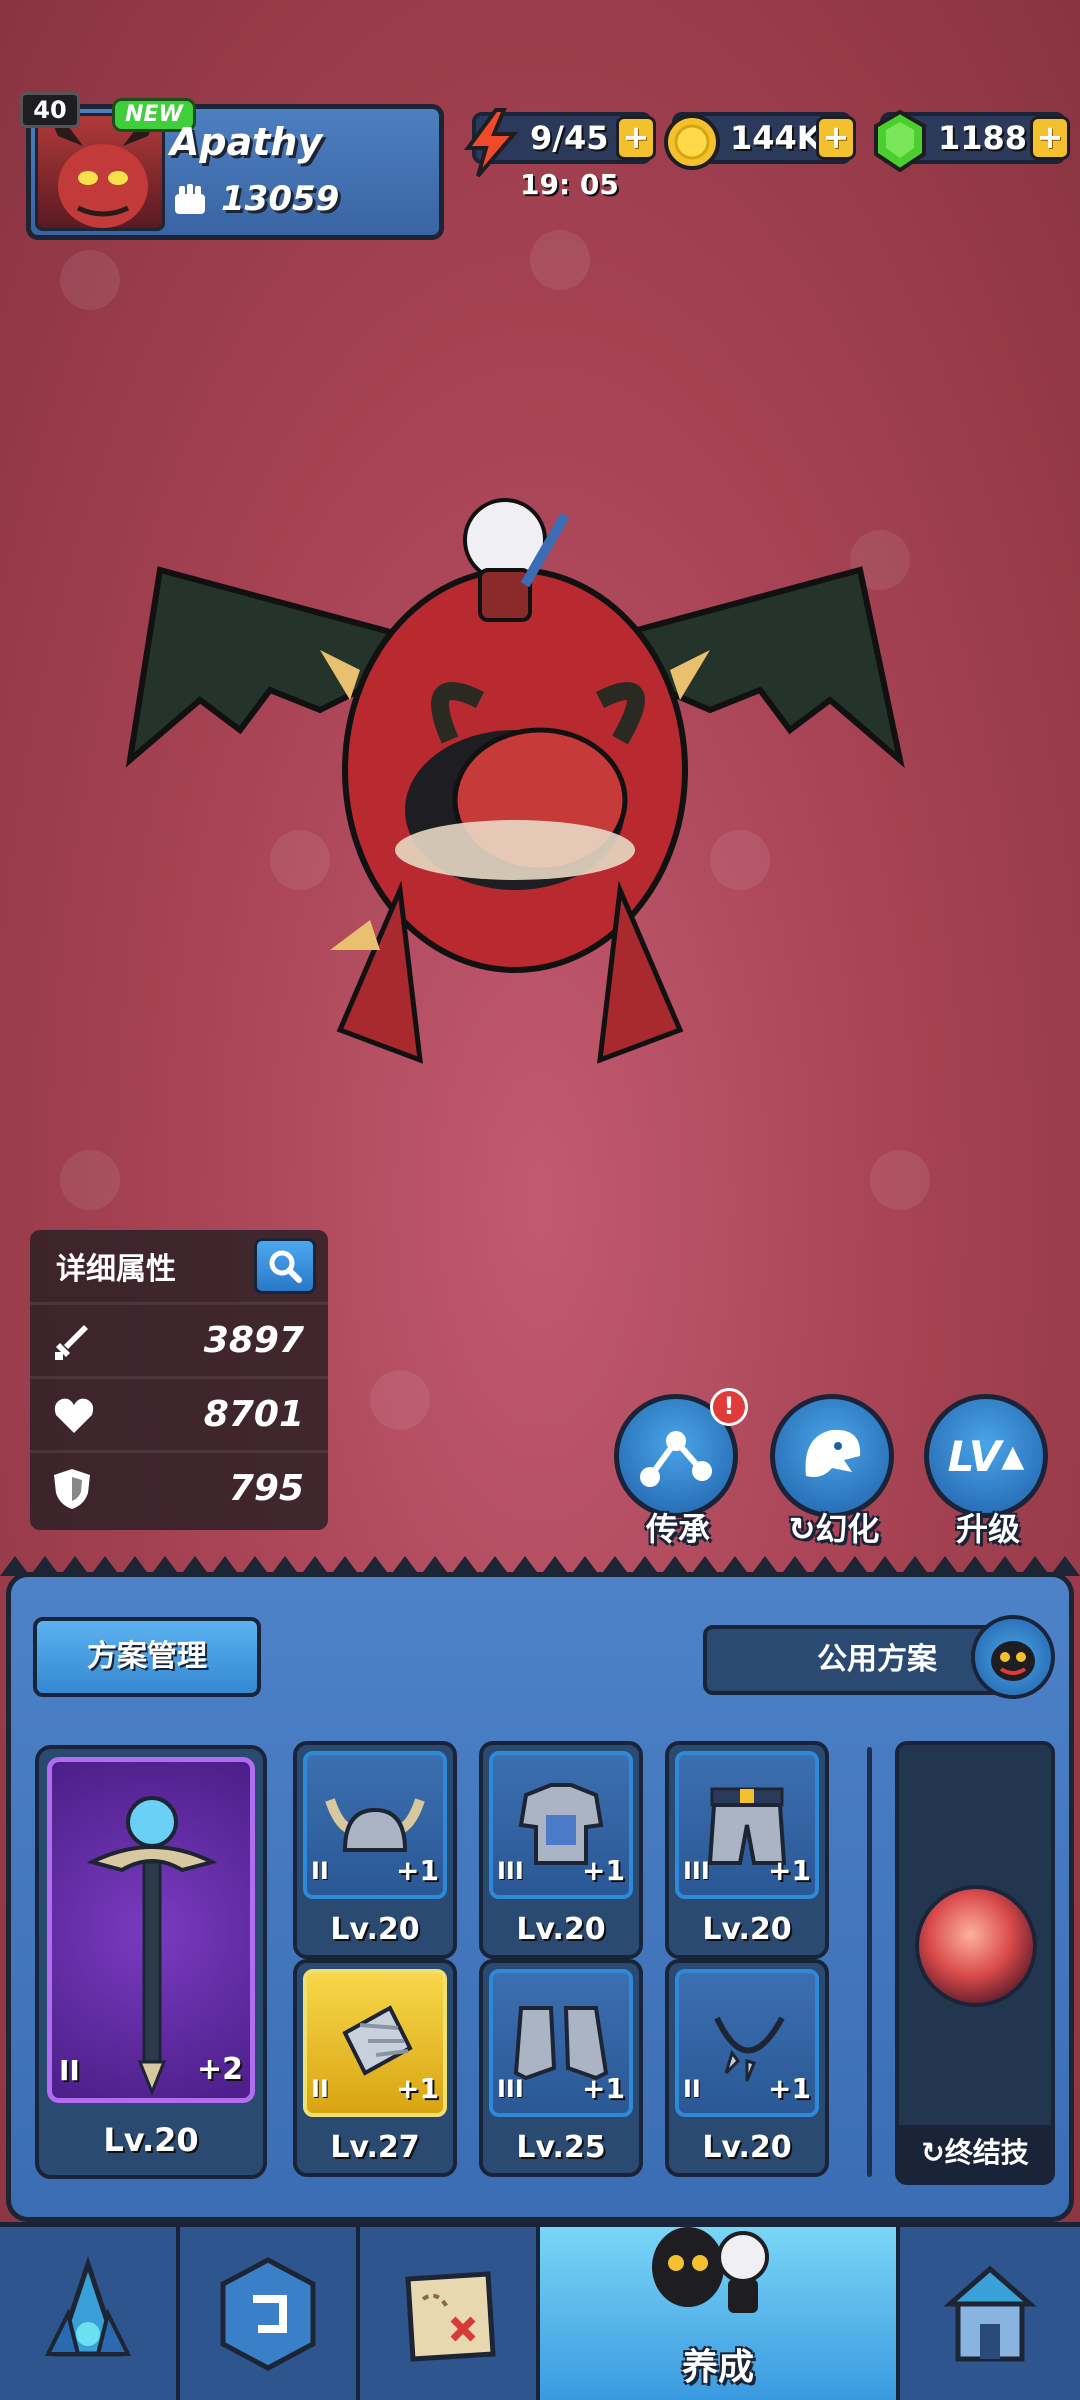 The height and width of the screenshot is (2400, 1080). What do you see at coordinates (179, 1339) in the screenshot?
I see `attack-stat-row: 3897` at bounding box center [179, 1339].